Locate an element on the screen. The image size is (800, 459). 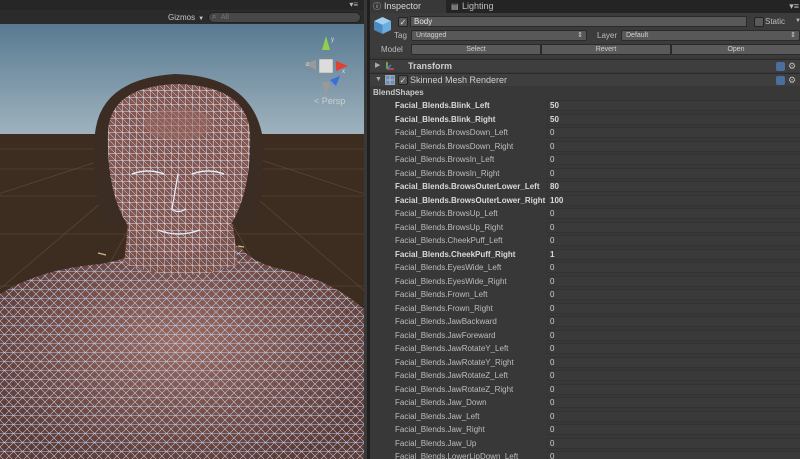
layer-value: Default is located at coordinates (637, 35).